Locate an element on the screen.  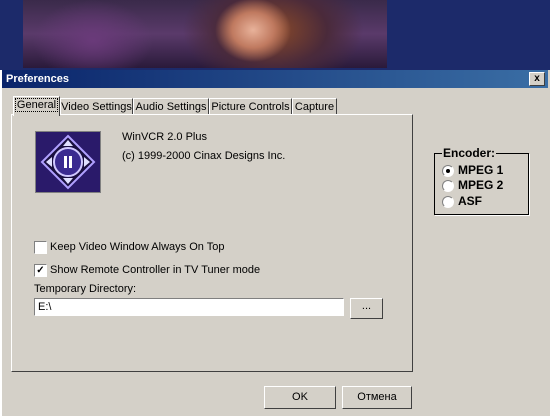
dialog-title: Preferences is located at coordinates (37, 79).